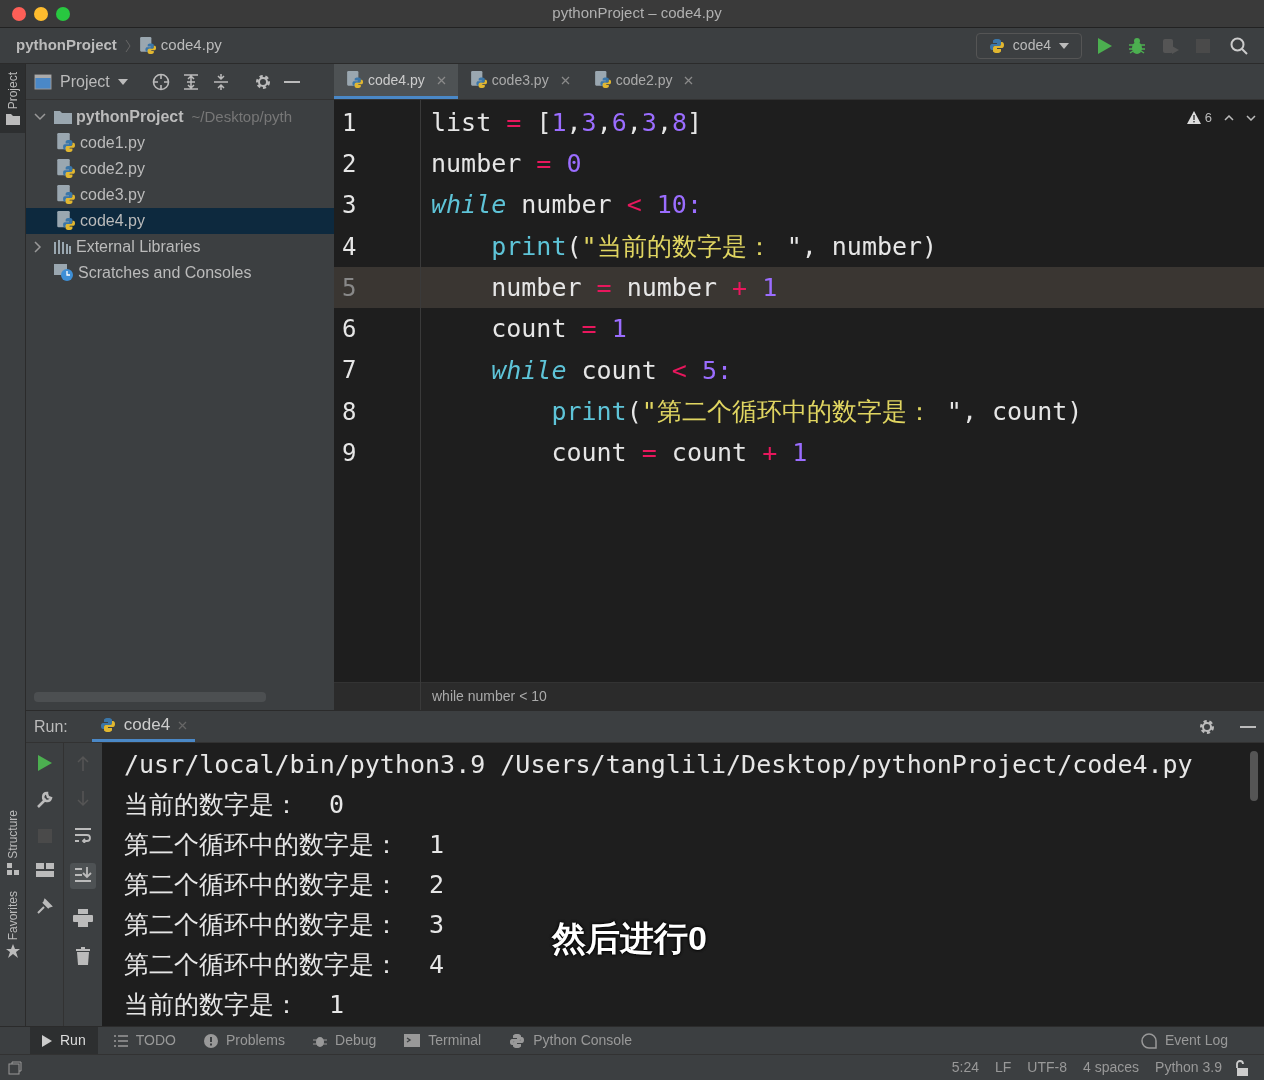  I want to click on structure-icon, so click(12, 868).